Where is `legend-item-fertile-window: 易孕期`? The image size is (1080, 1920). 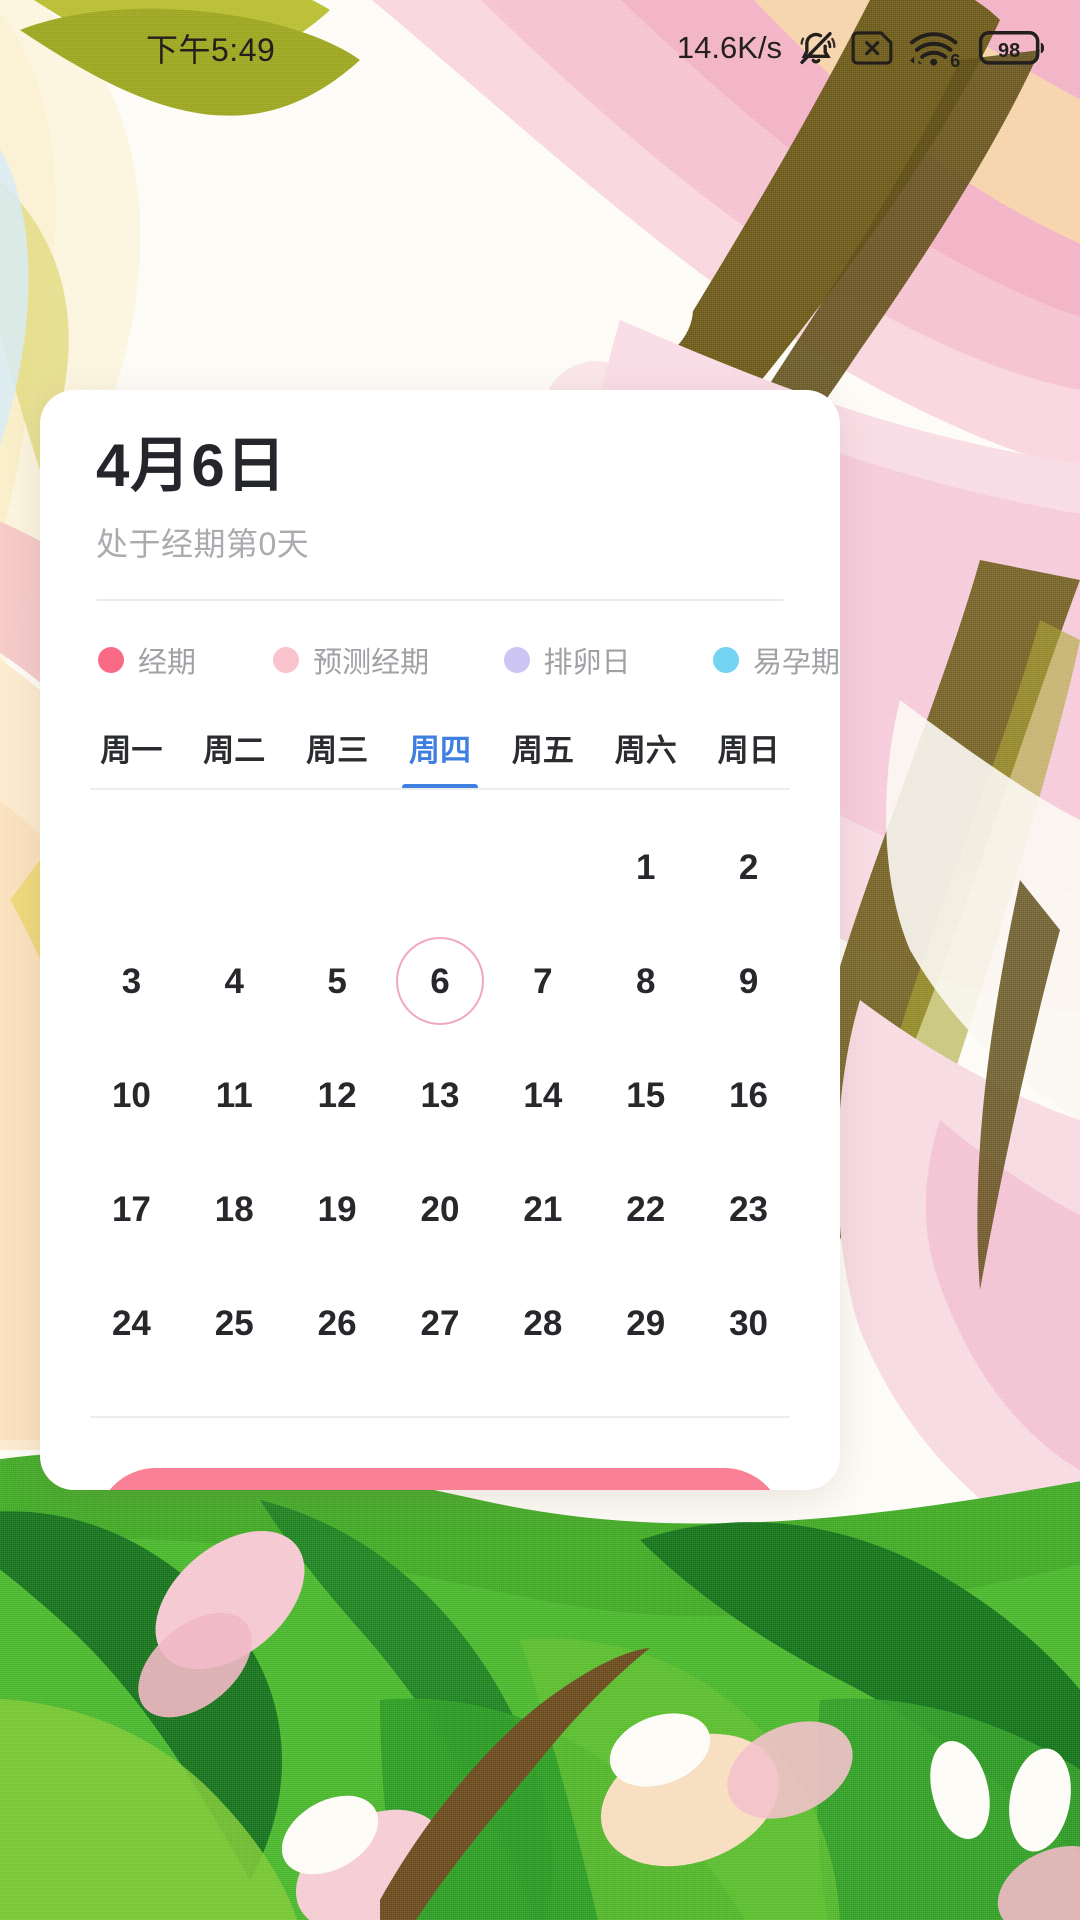
legend-item-fertile-window: 易孕期 is located at coordinates (776, 660).